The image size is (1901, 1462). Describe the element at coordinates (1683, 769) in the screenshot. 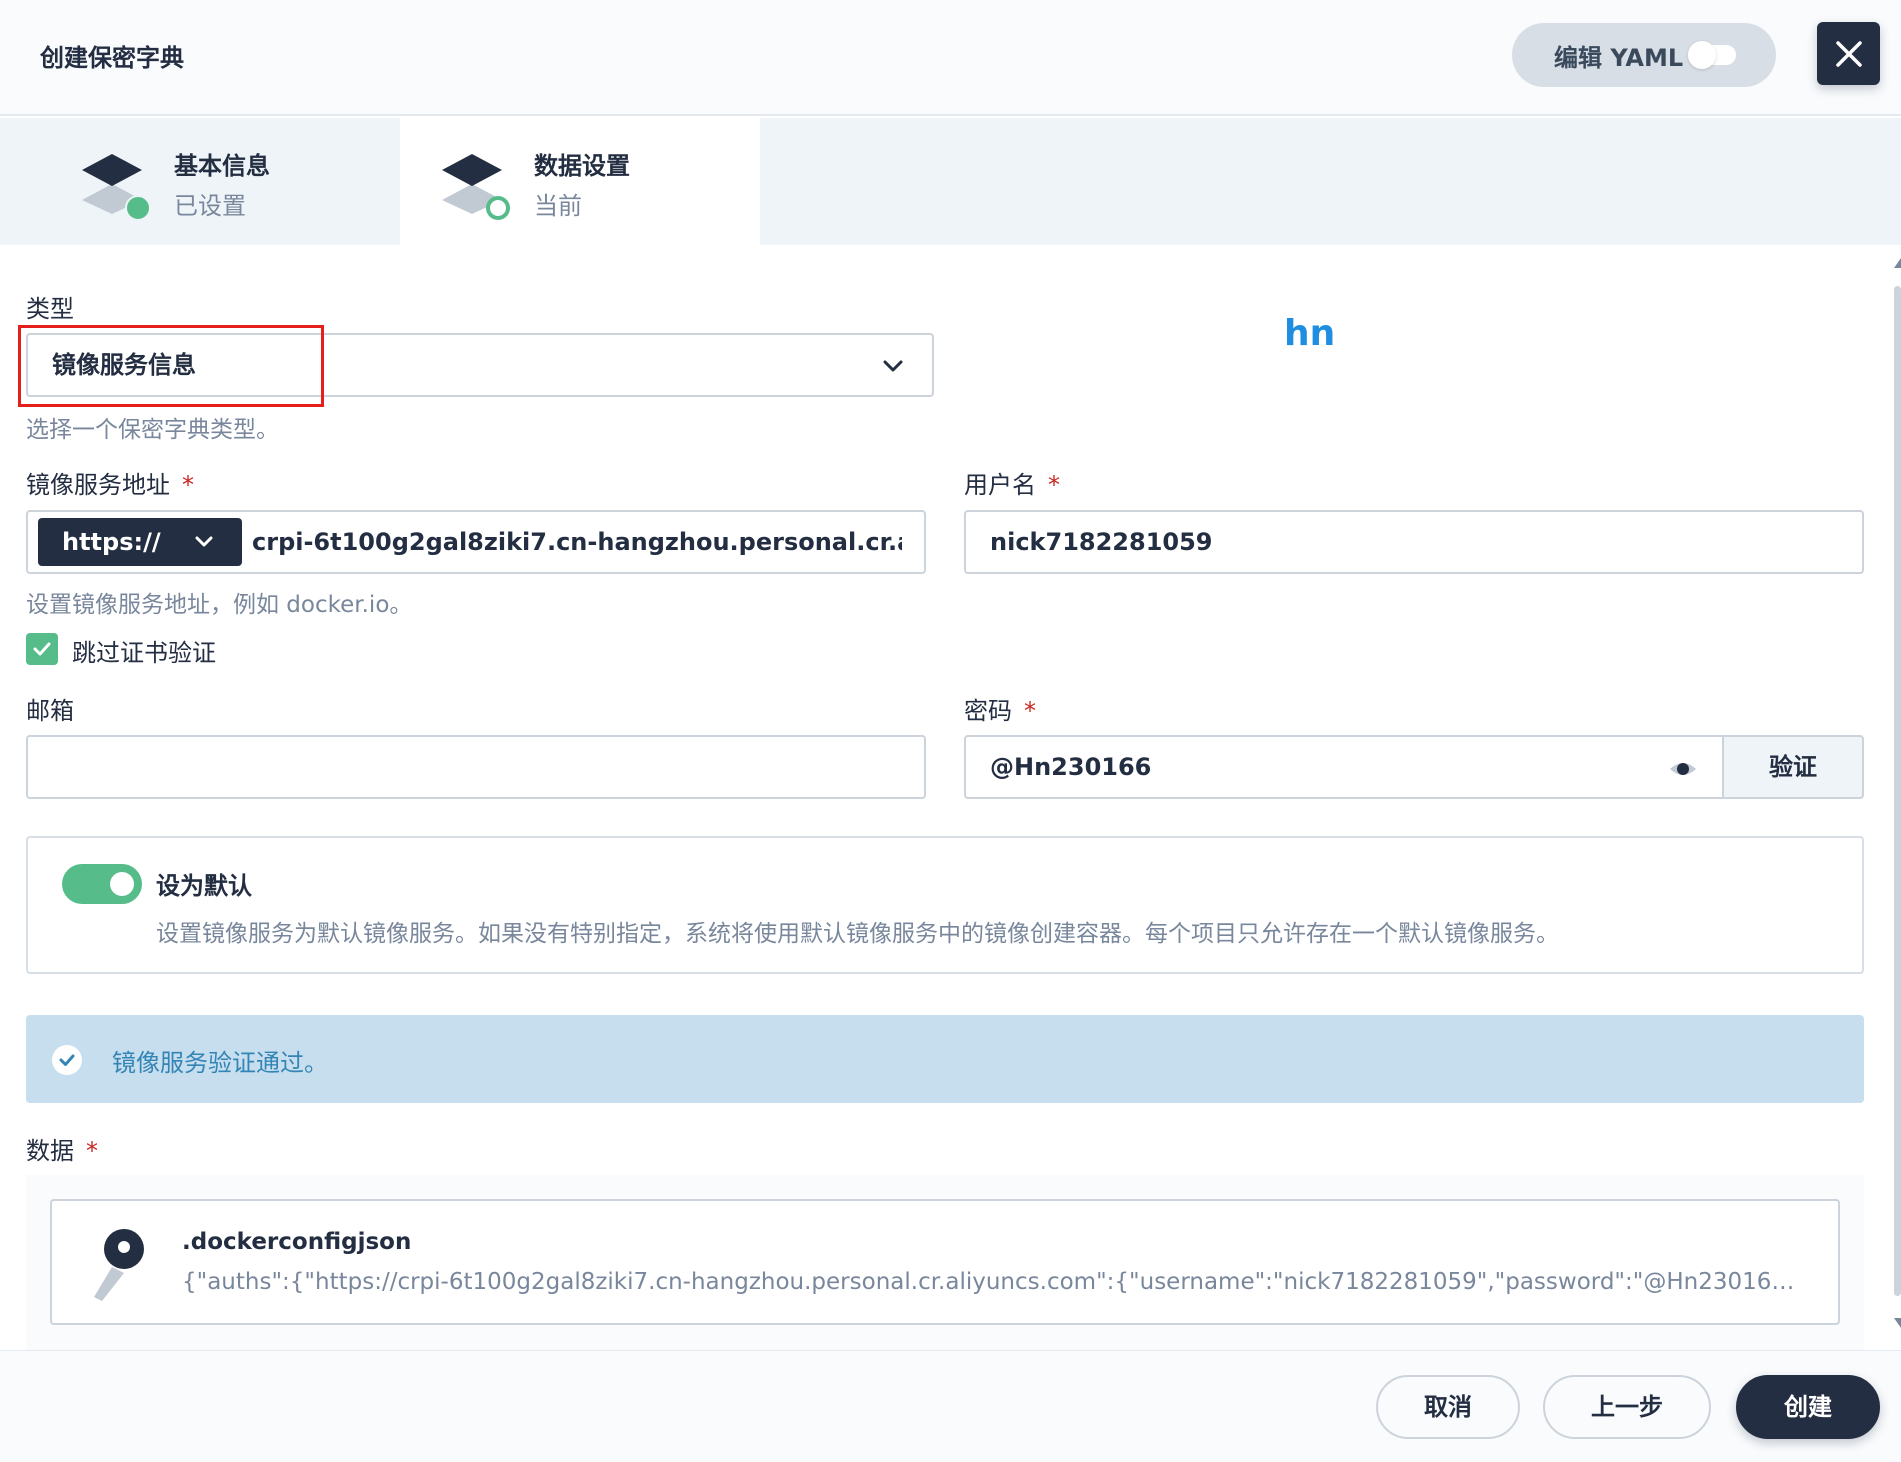

I see `eye-icon` at that location.